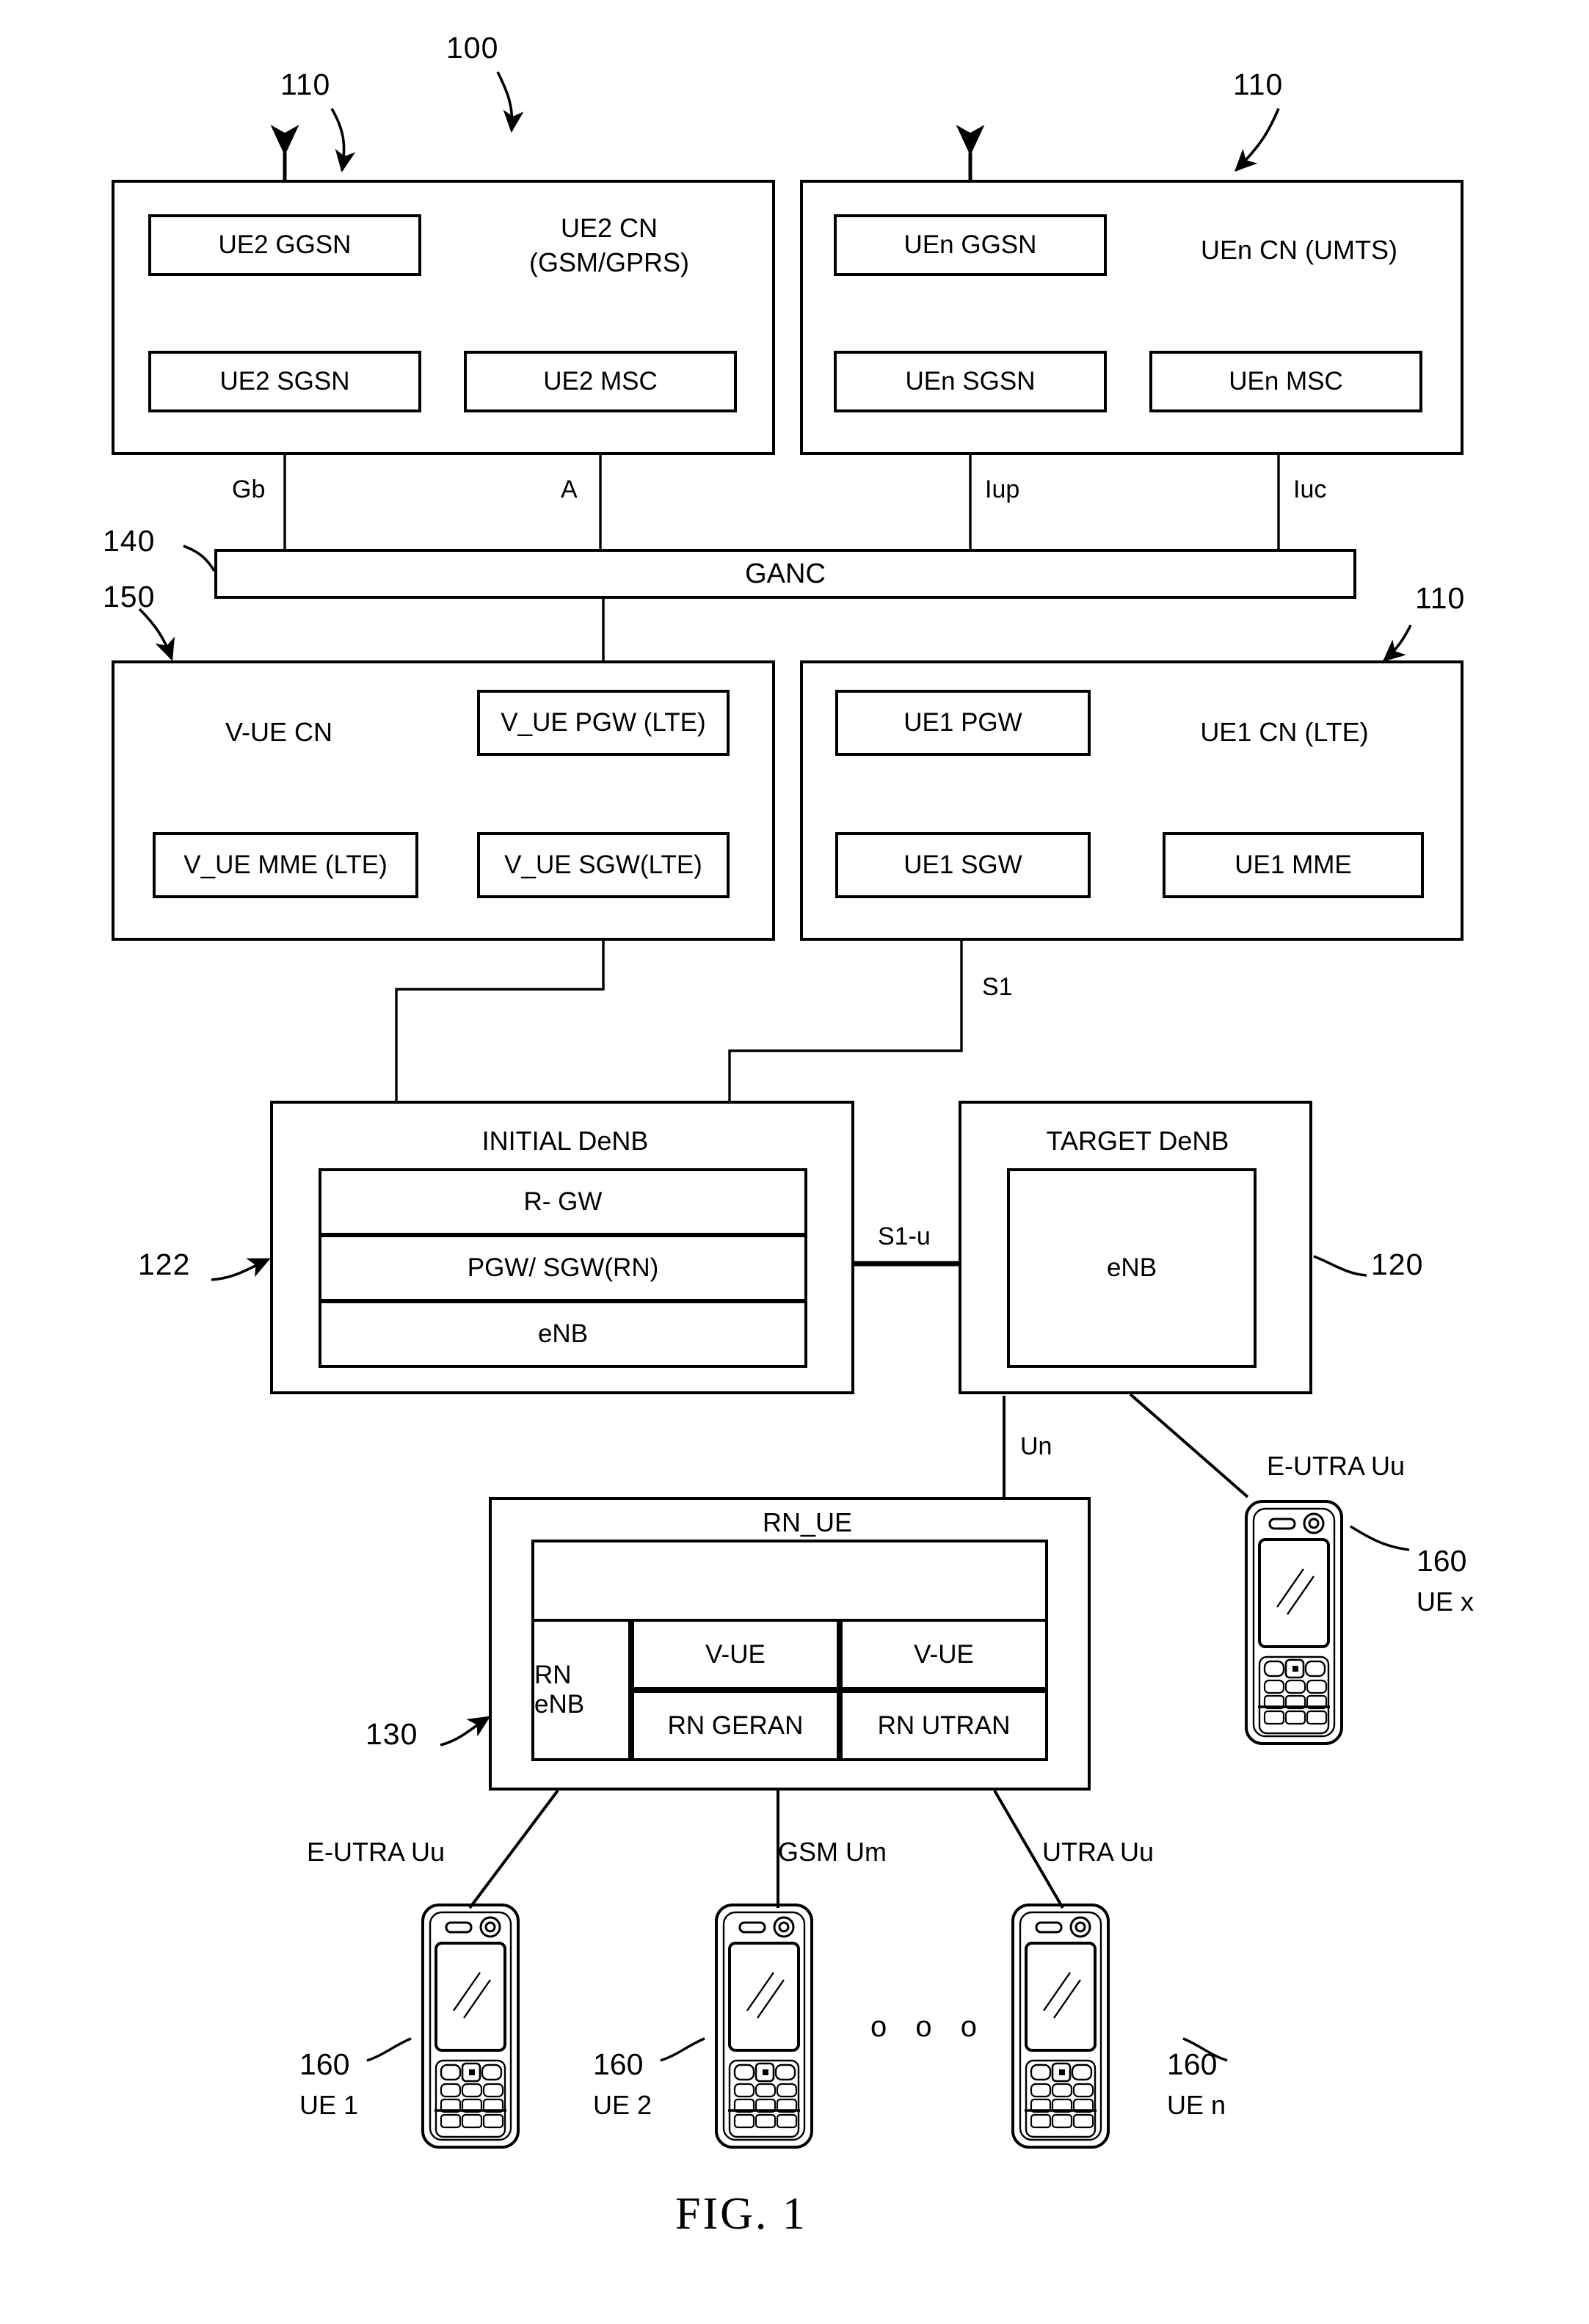 This screenshot has height=2324, width=1589. I want to click on ref-110-right: 110, so click(1258, 84).